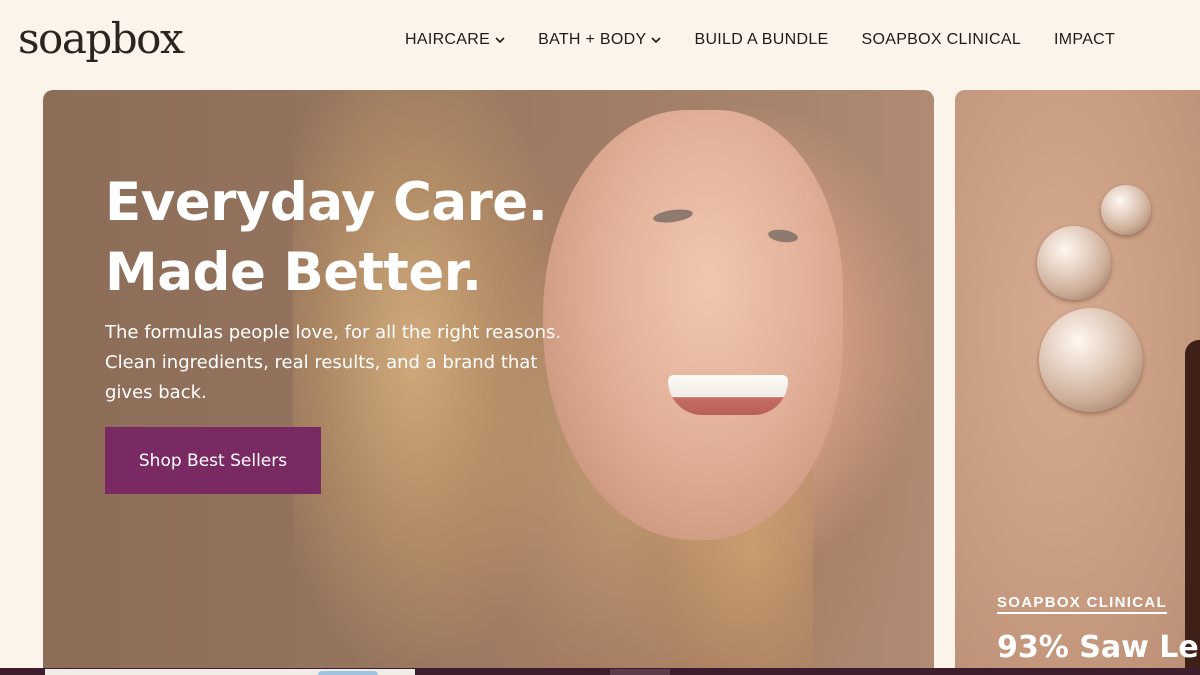 This screenshot has height=675, width=1200. What do you see at coordinates (1082, 604) in the screenshot?
I see `clinical-label-link: SOAPBOX CLINICAL` at bounding box center [1082, 604].